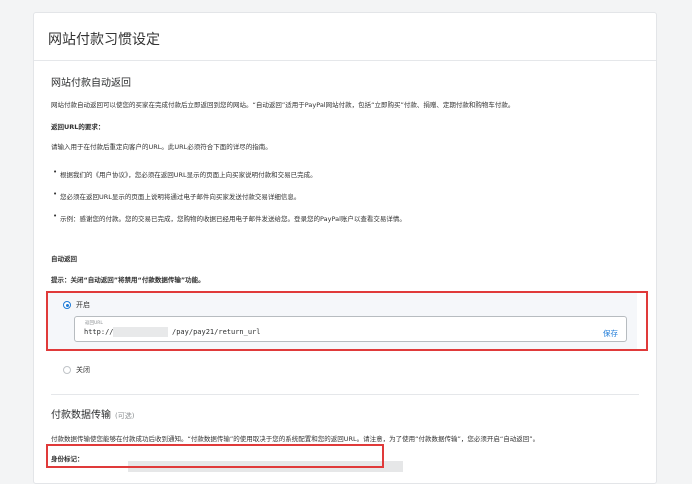  I want to click on page-title: 网站付款习惯设定, so click(104, 40).